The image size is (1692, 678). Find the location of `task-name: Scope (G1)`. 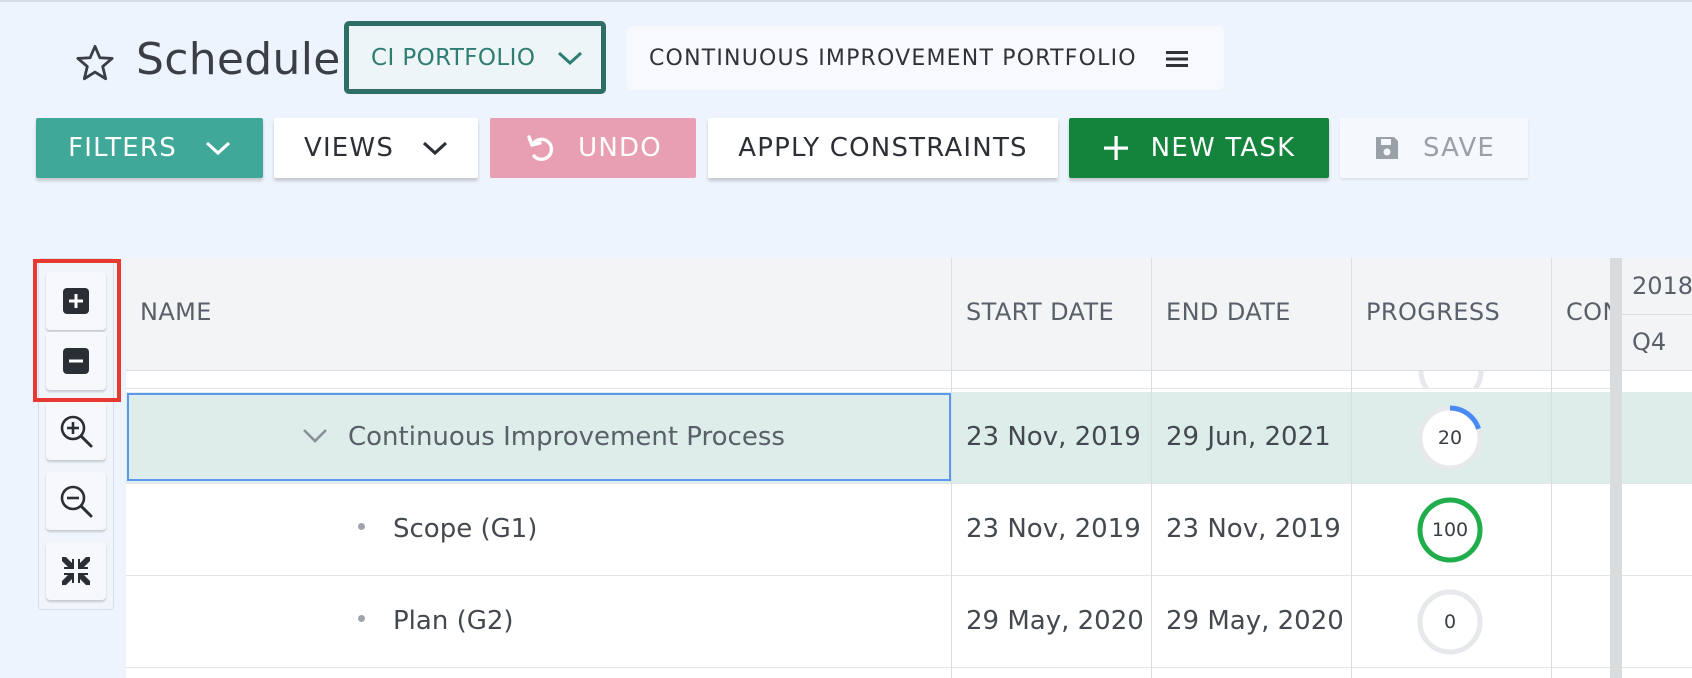

task-name: Scope (G1) is located at coordinates (465, 529).